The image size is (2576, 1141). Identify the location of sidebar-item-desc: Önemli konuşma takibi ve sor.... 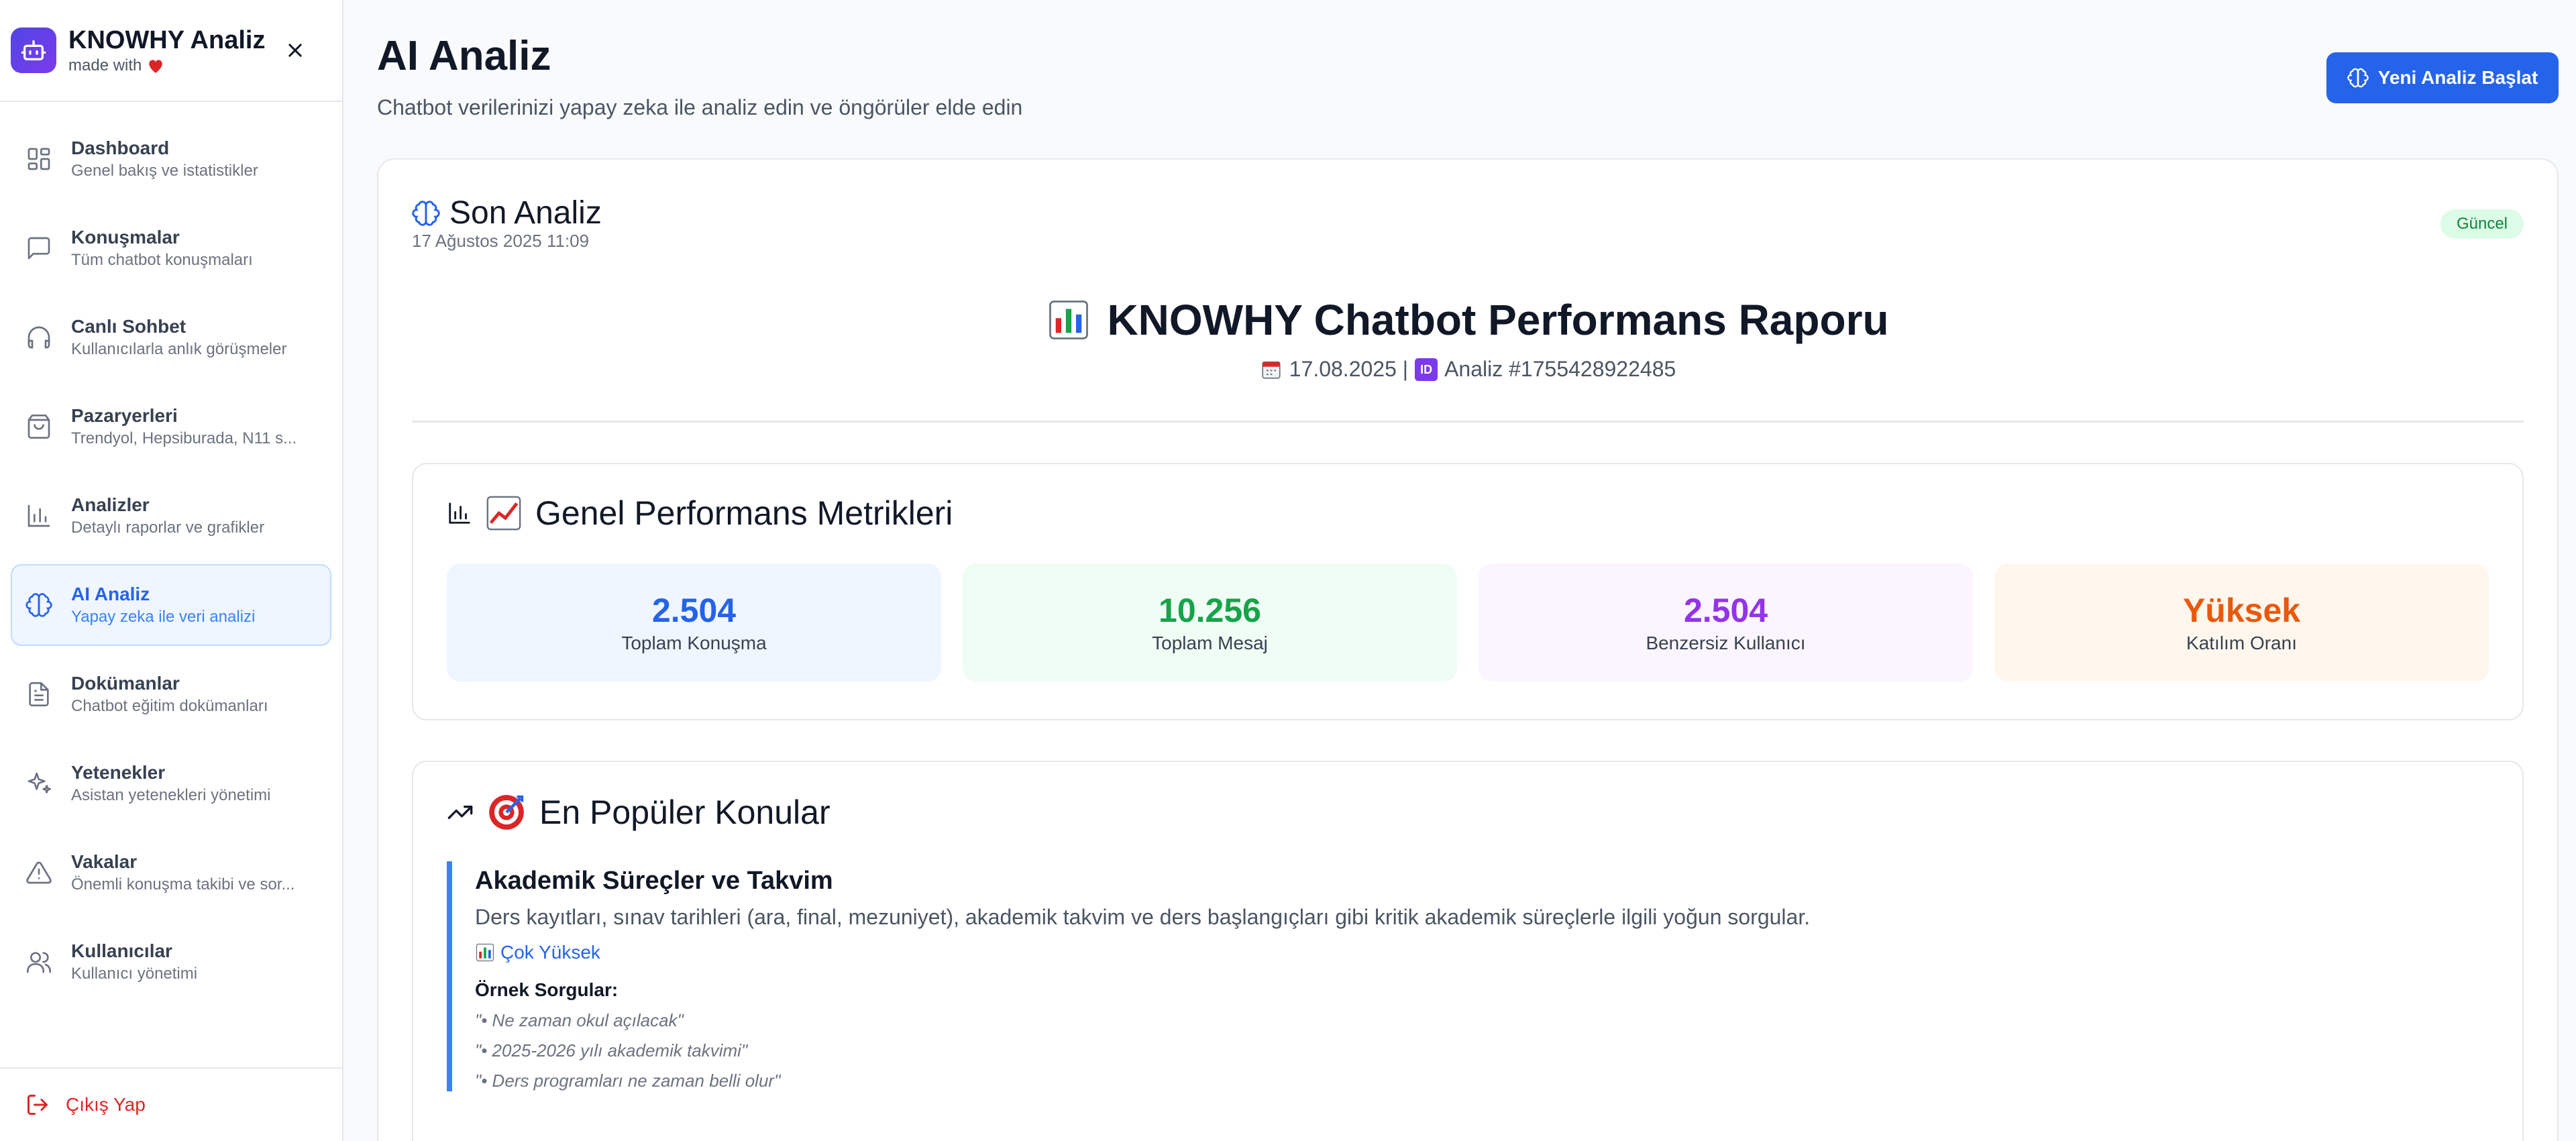
(183, 884).